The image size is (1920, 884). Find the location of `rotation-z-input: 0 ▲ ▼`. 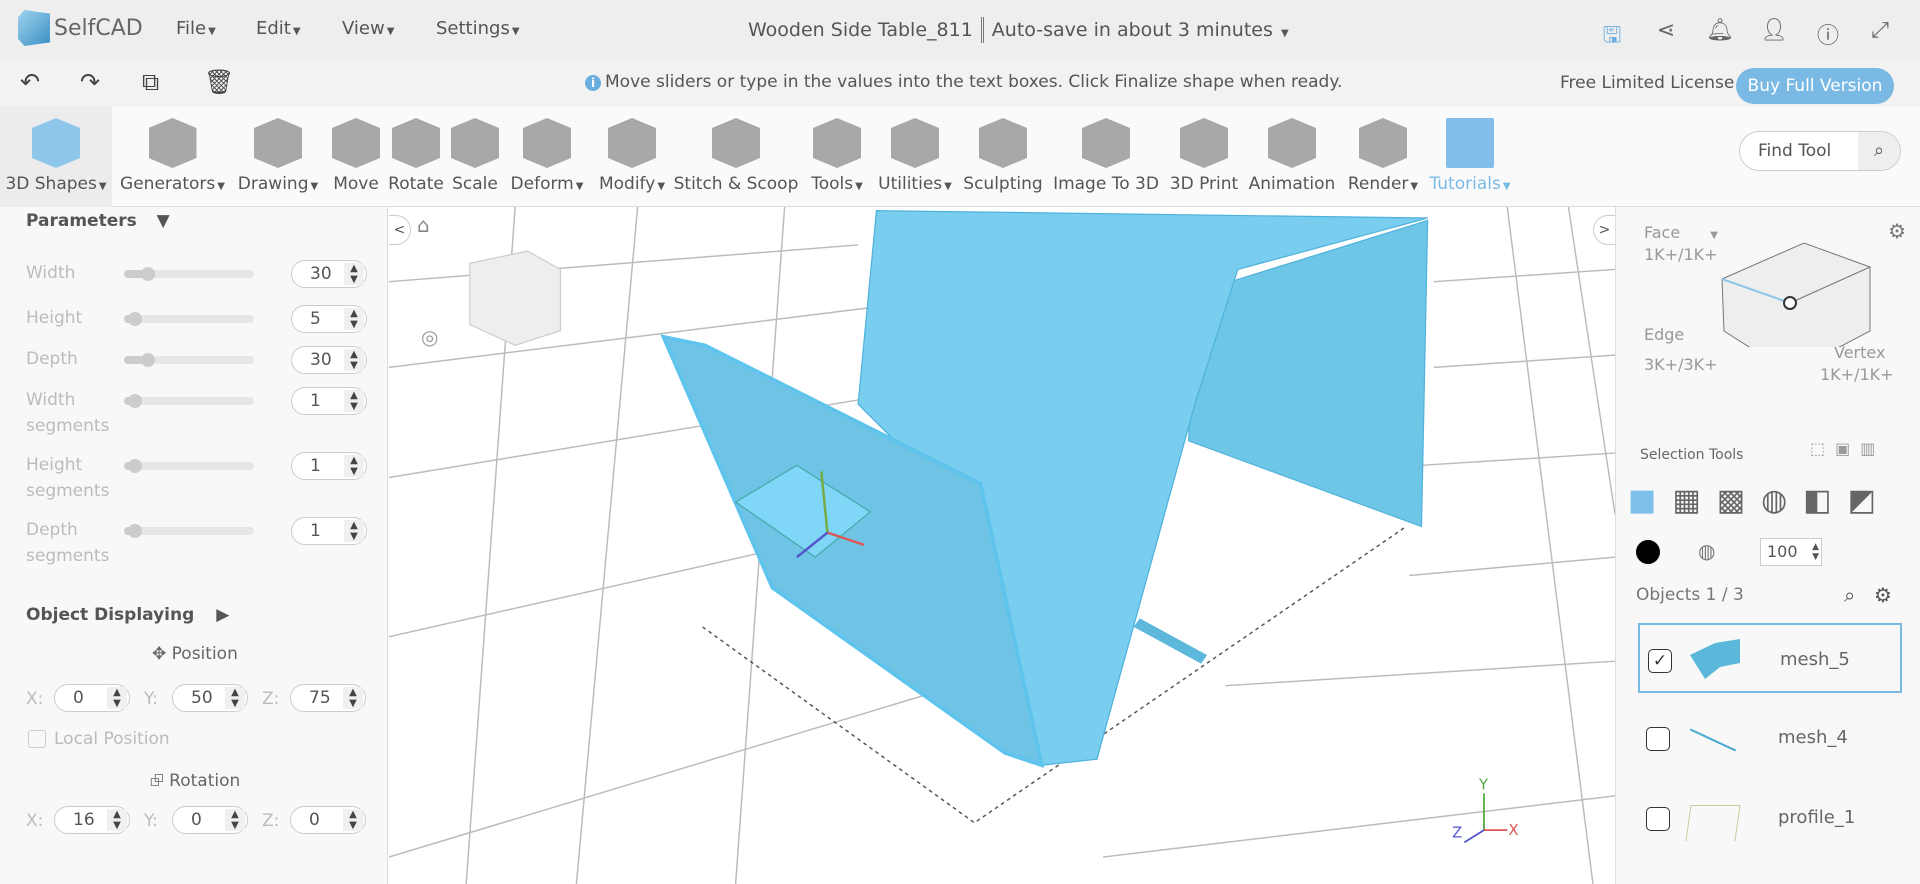

rotation-z-input: 0 ▲ ▼ is located at coordinates (328, 820).